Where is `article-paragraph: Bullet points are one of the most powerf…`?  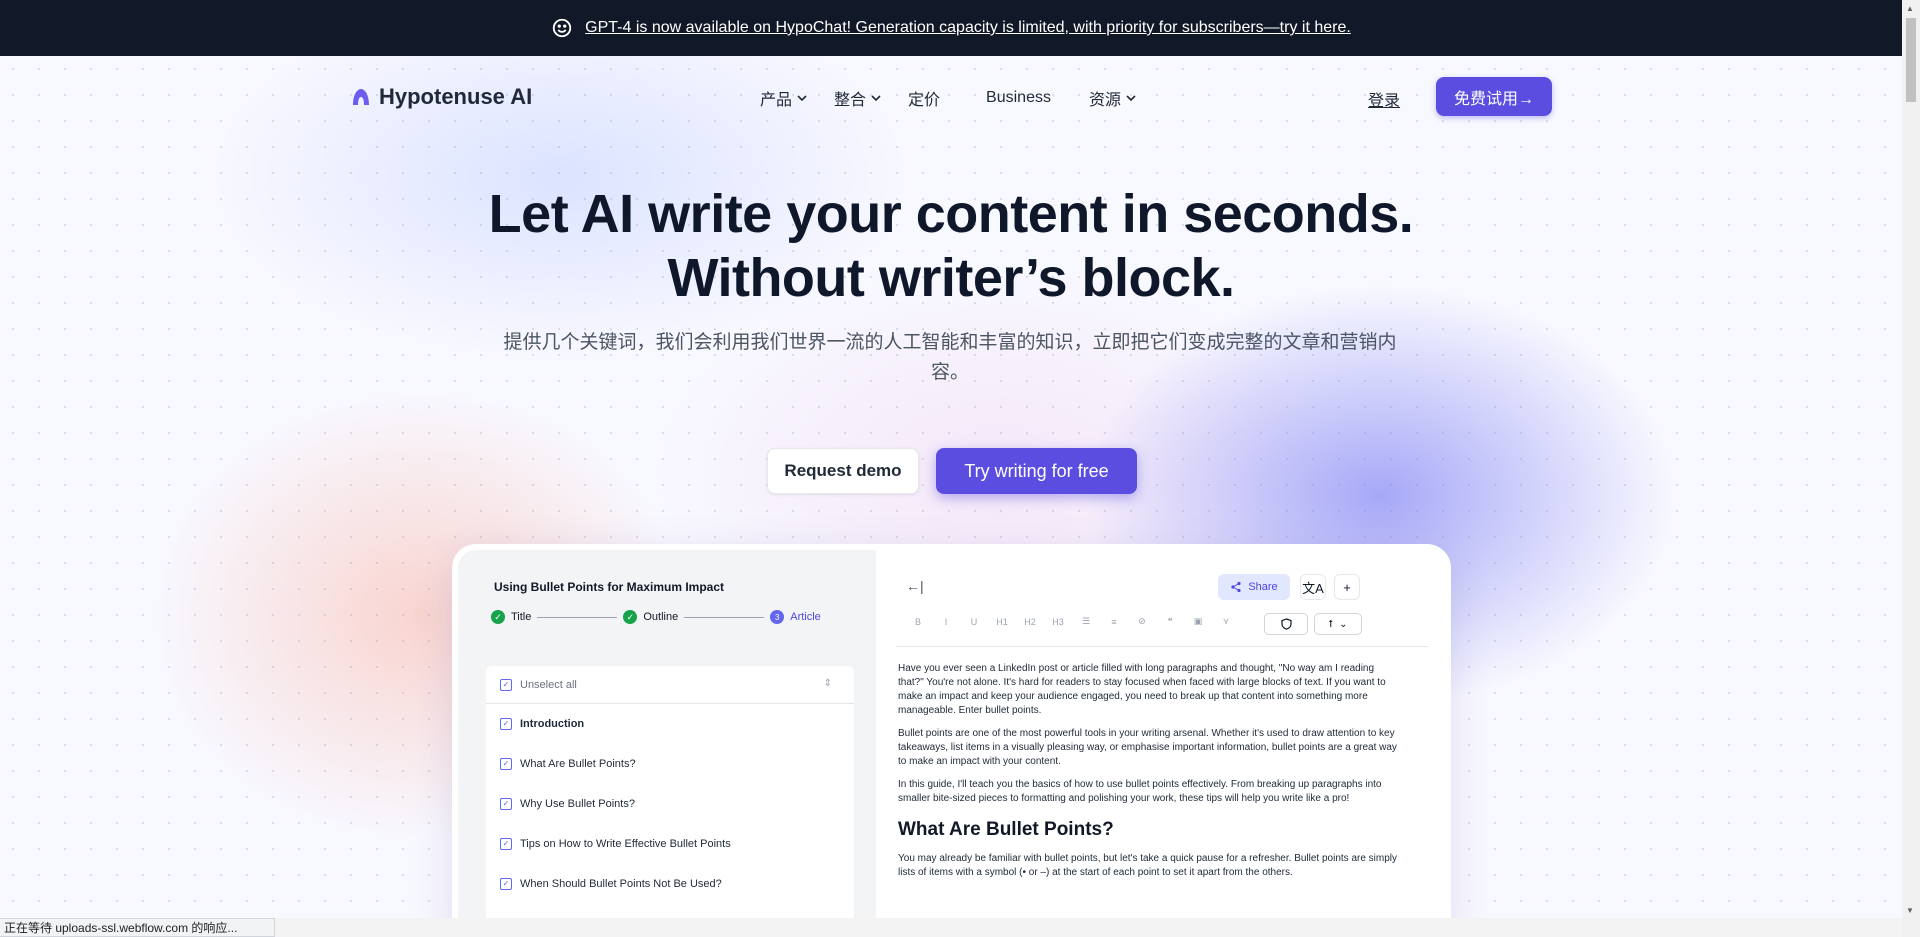
article-paragraph: Bullet points are one of the most powerf… is located at coordinates (1147, 747).